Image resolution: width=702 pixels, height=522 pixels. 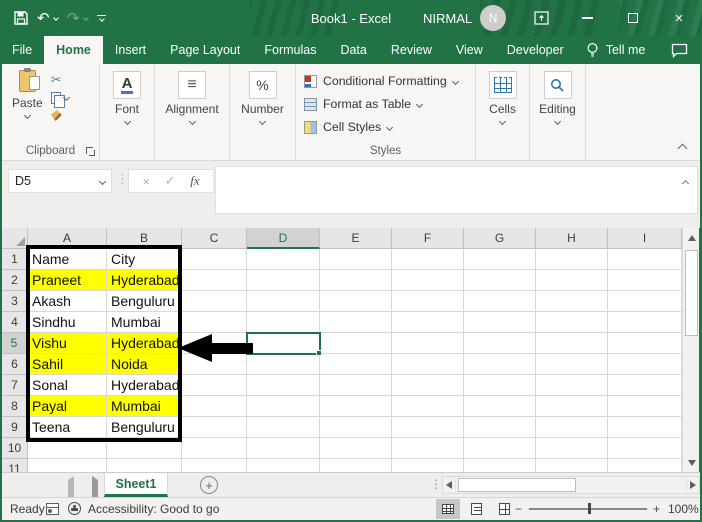 What do you see at coordinates (428, 427) in the screenshot?
I see `cell-F9` at bounding box center [428, 427].